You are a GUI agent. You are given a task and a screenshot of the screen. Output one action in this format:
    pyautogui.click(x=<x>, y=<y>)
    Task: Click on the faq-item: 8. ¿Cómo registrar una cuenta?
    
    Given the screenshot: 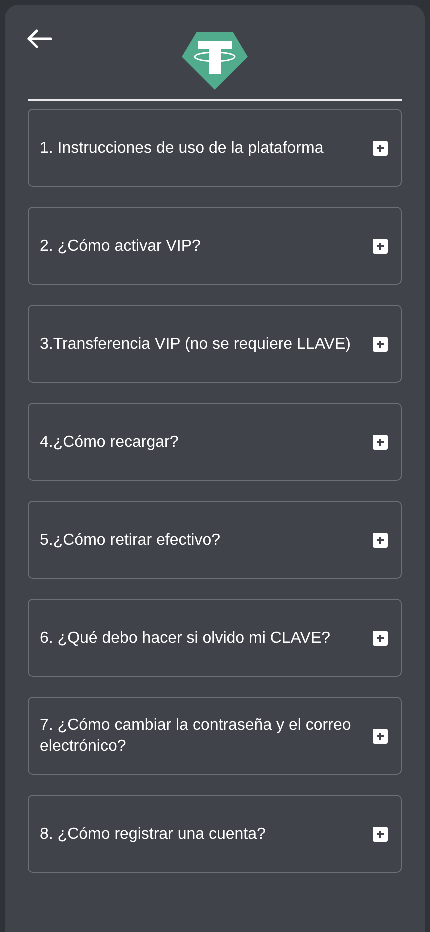 What is the action you would take?
    pyautogui.click(x=215, y=834)
    